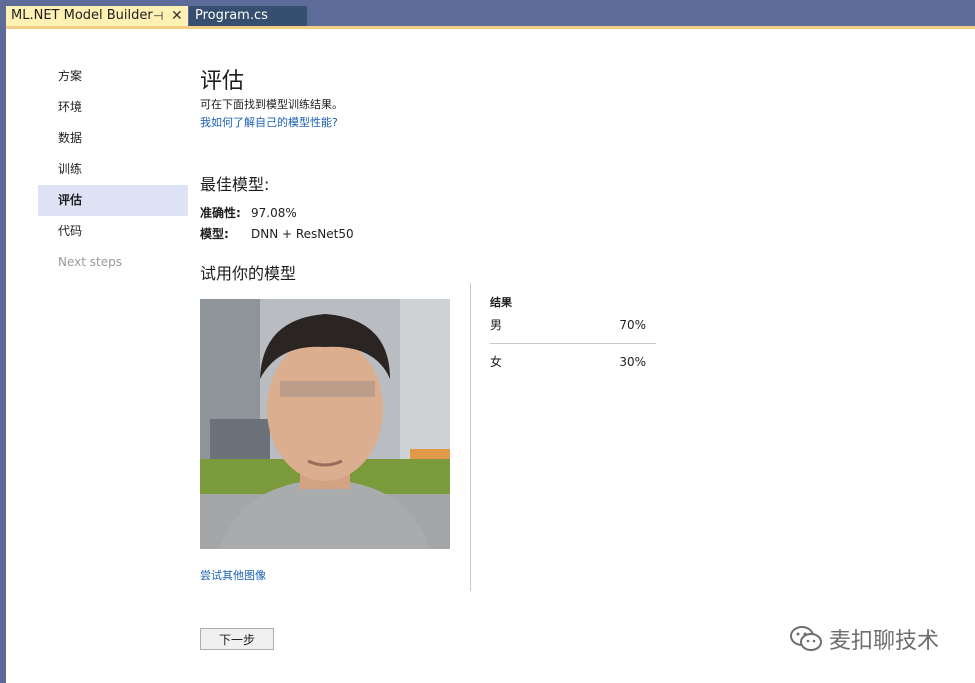 The width and height of the screenshot is (975, 683). I want to click on pin-icon: ⊣, so click(158, 16).